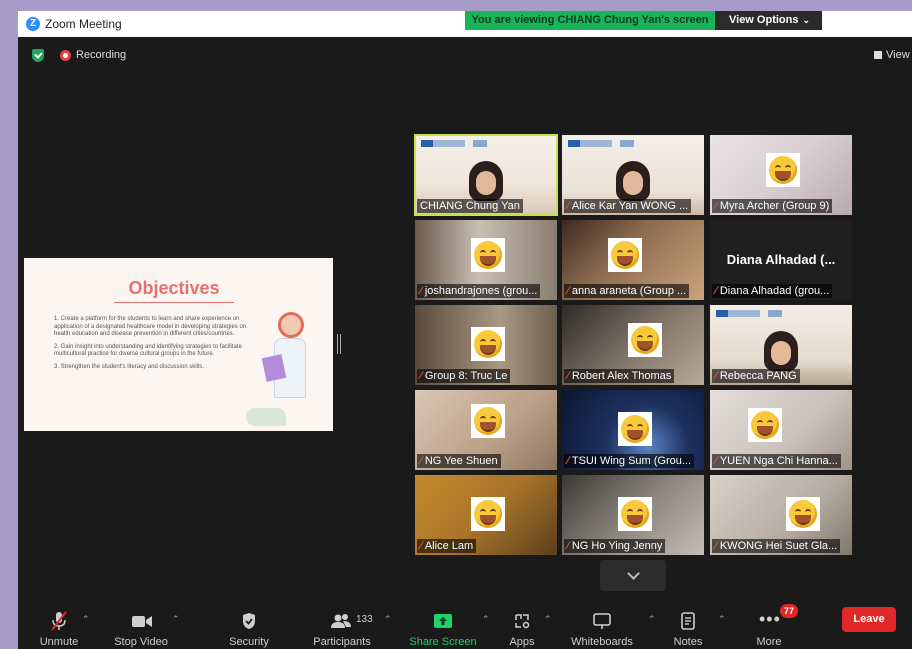 The image size is (912, 649). What do you see at coordinates (38, 55) in the screenshot?
I see `encryption-shield-icon` at bounding box center [38, 55].